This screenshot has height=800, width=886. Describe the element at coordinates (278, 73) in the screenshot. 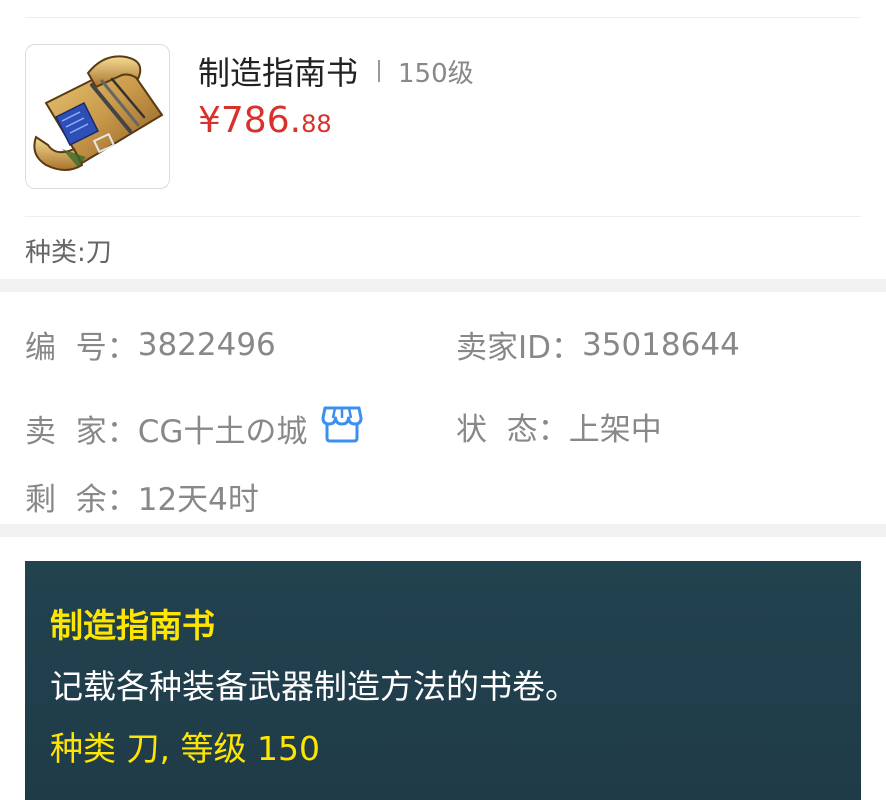

I see `item-name: 制造指南书` at that location.